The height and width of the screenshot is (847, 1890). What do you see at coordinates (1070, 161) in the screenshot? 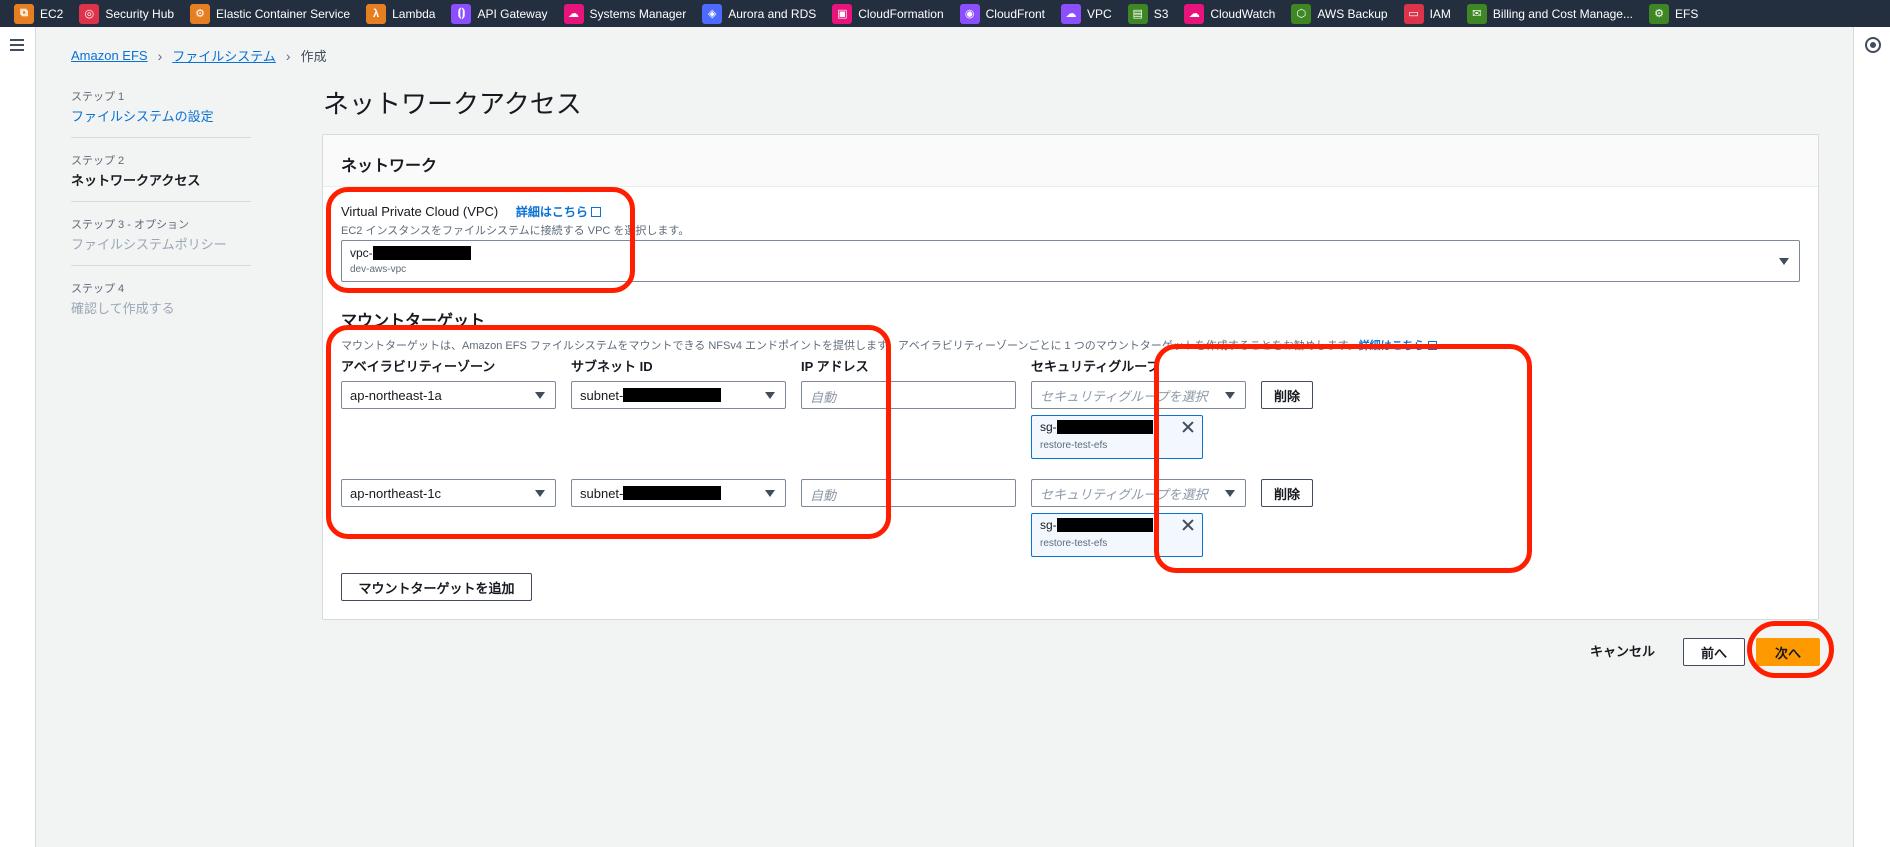
I see `network-header: ネットワーク` at bounding box center [1070, 161].